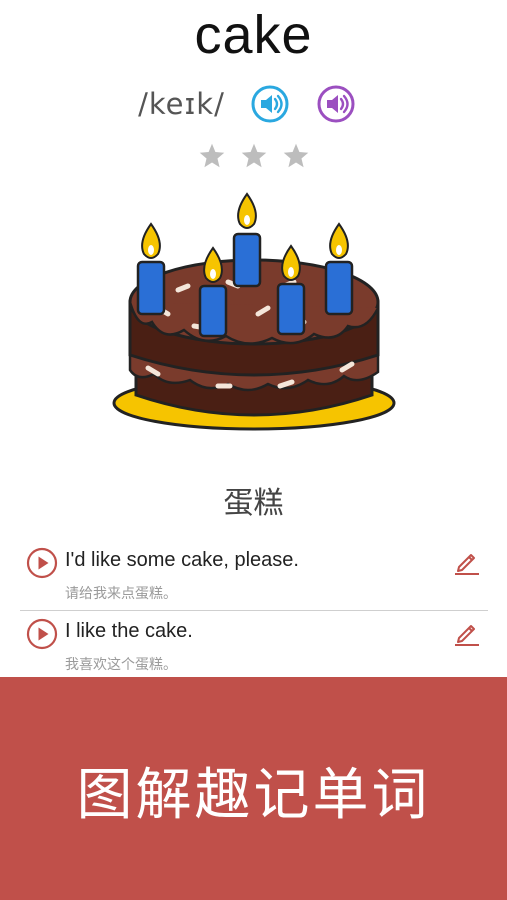  What do you see at coordinates (254, 575) in the screenshot?
I see `example-sentence: I'd like some cake, please. 请给我来点蛋糕。` at bounding box center [254, 575].